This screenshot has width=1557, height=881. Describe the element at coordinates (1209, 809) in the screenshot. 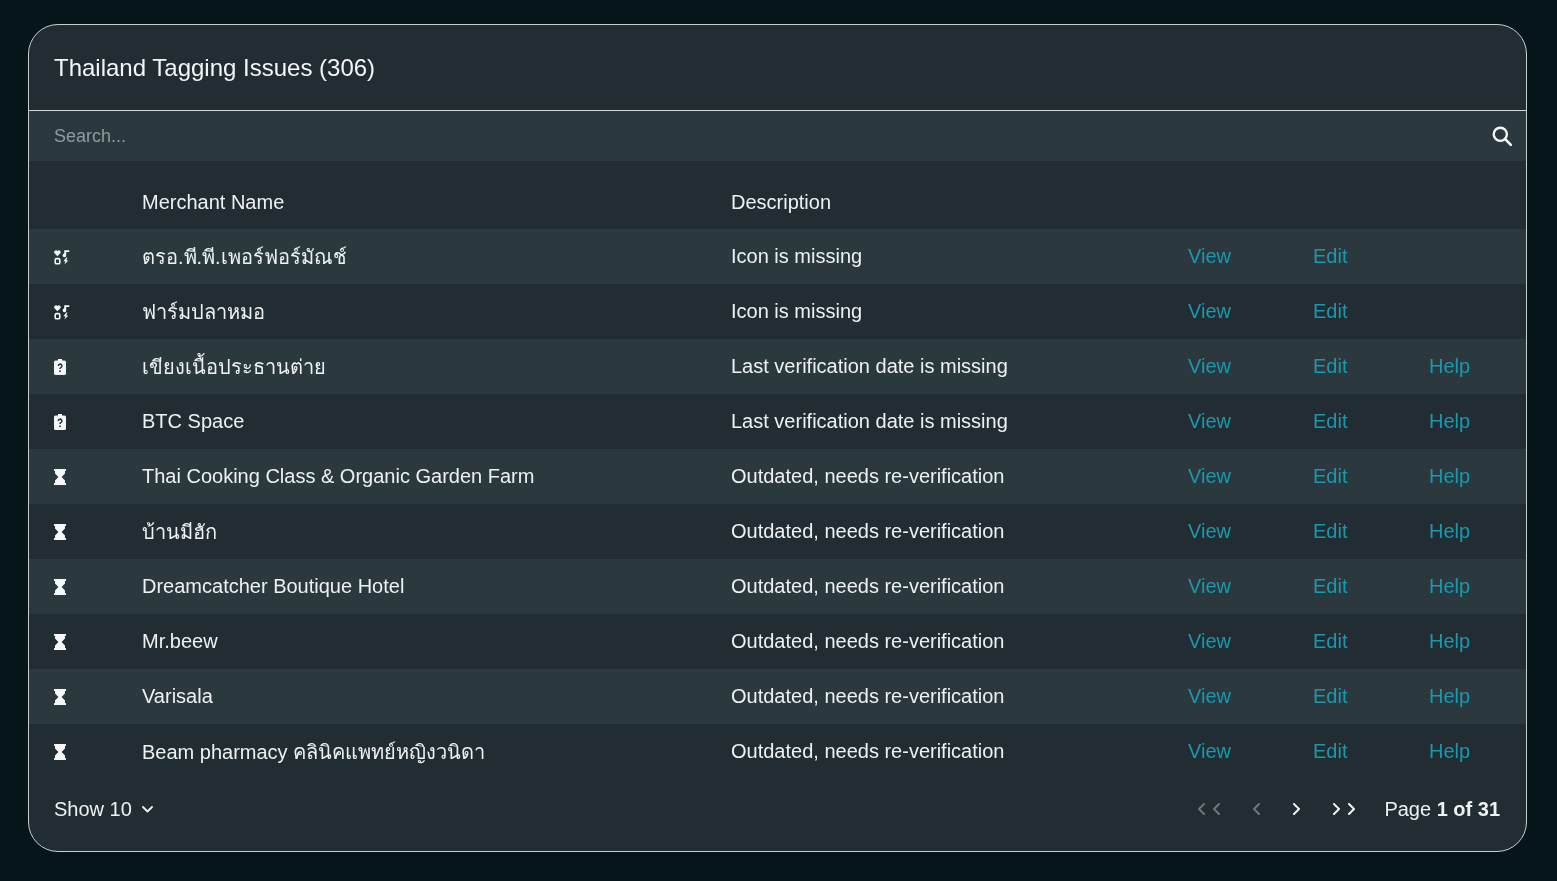

I see `double-chevron-left-icon` at that location.